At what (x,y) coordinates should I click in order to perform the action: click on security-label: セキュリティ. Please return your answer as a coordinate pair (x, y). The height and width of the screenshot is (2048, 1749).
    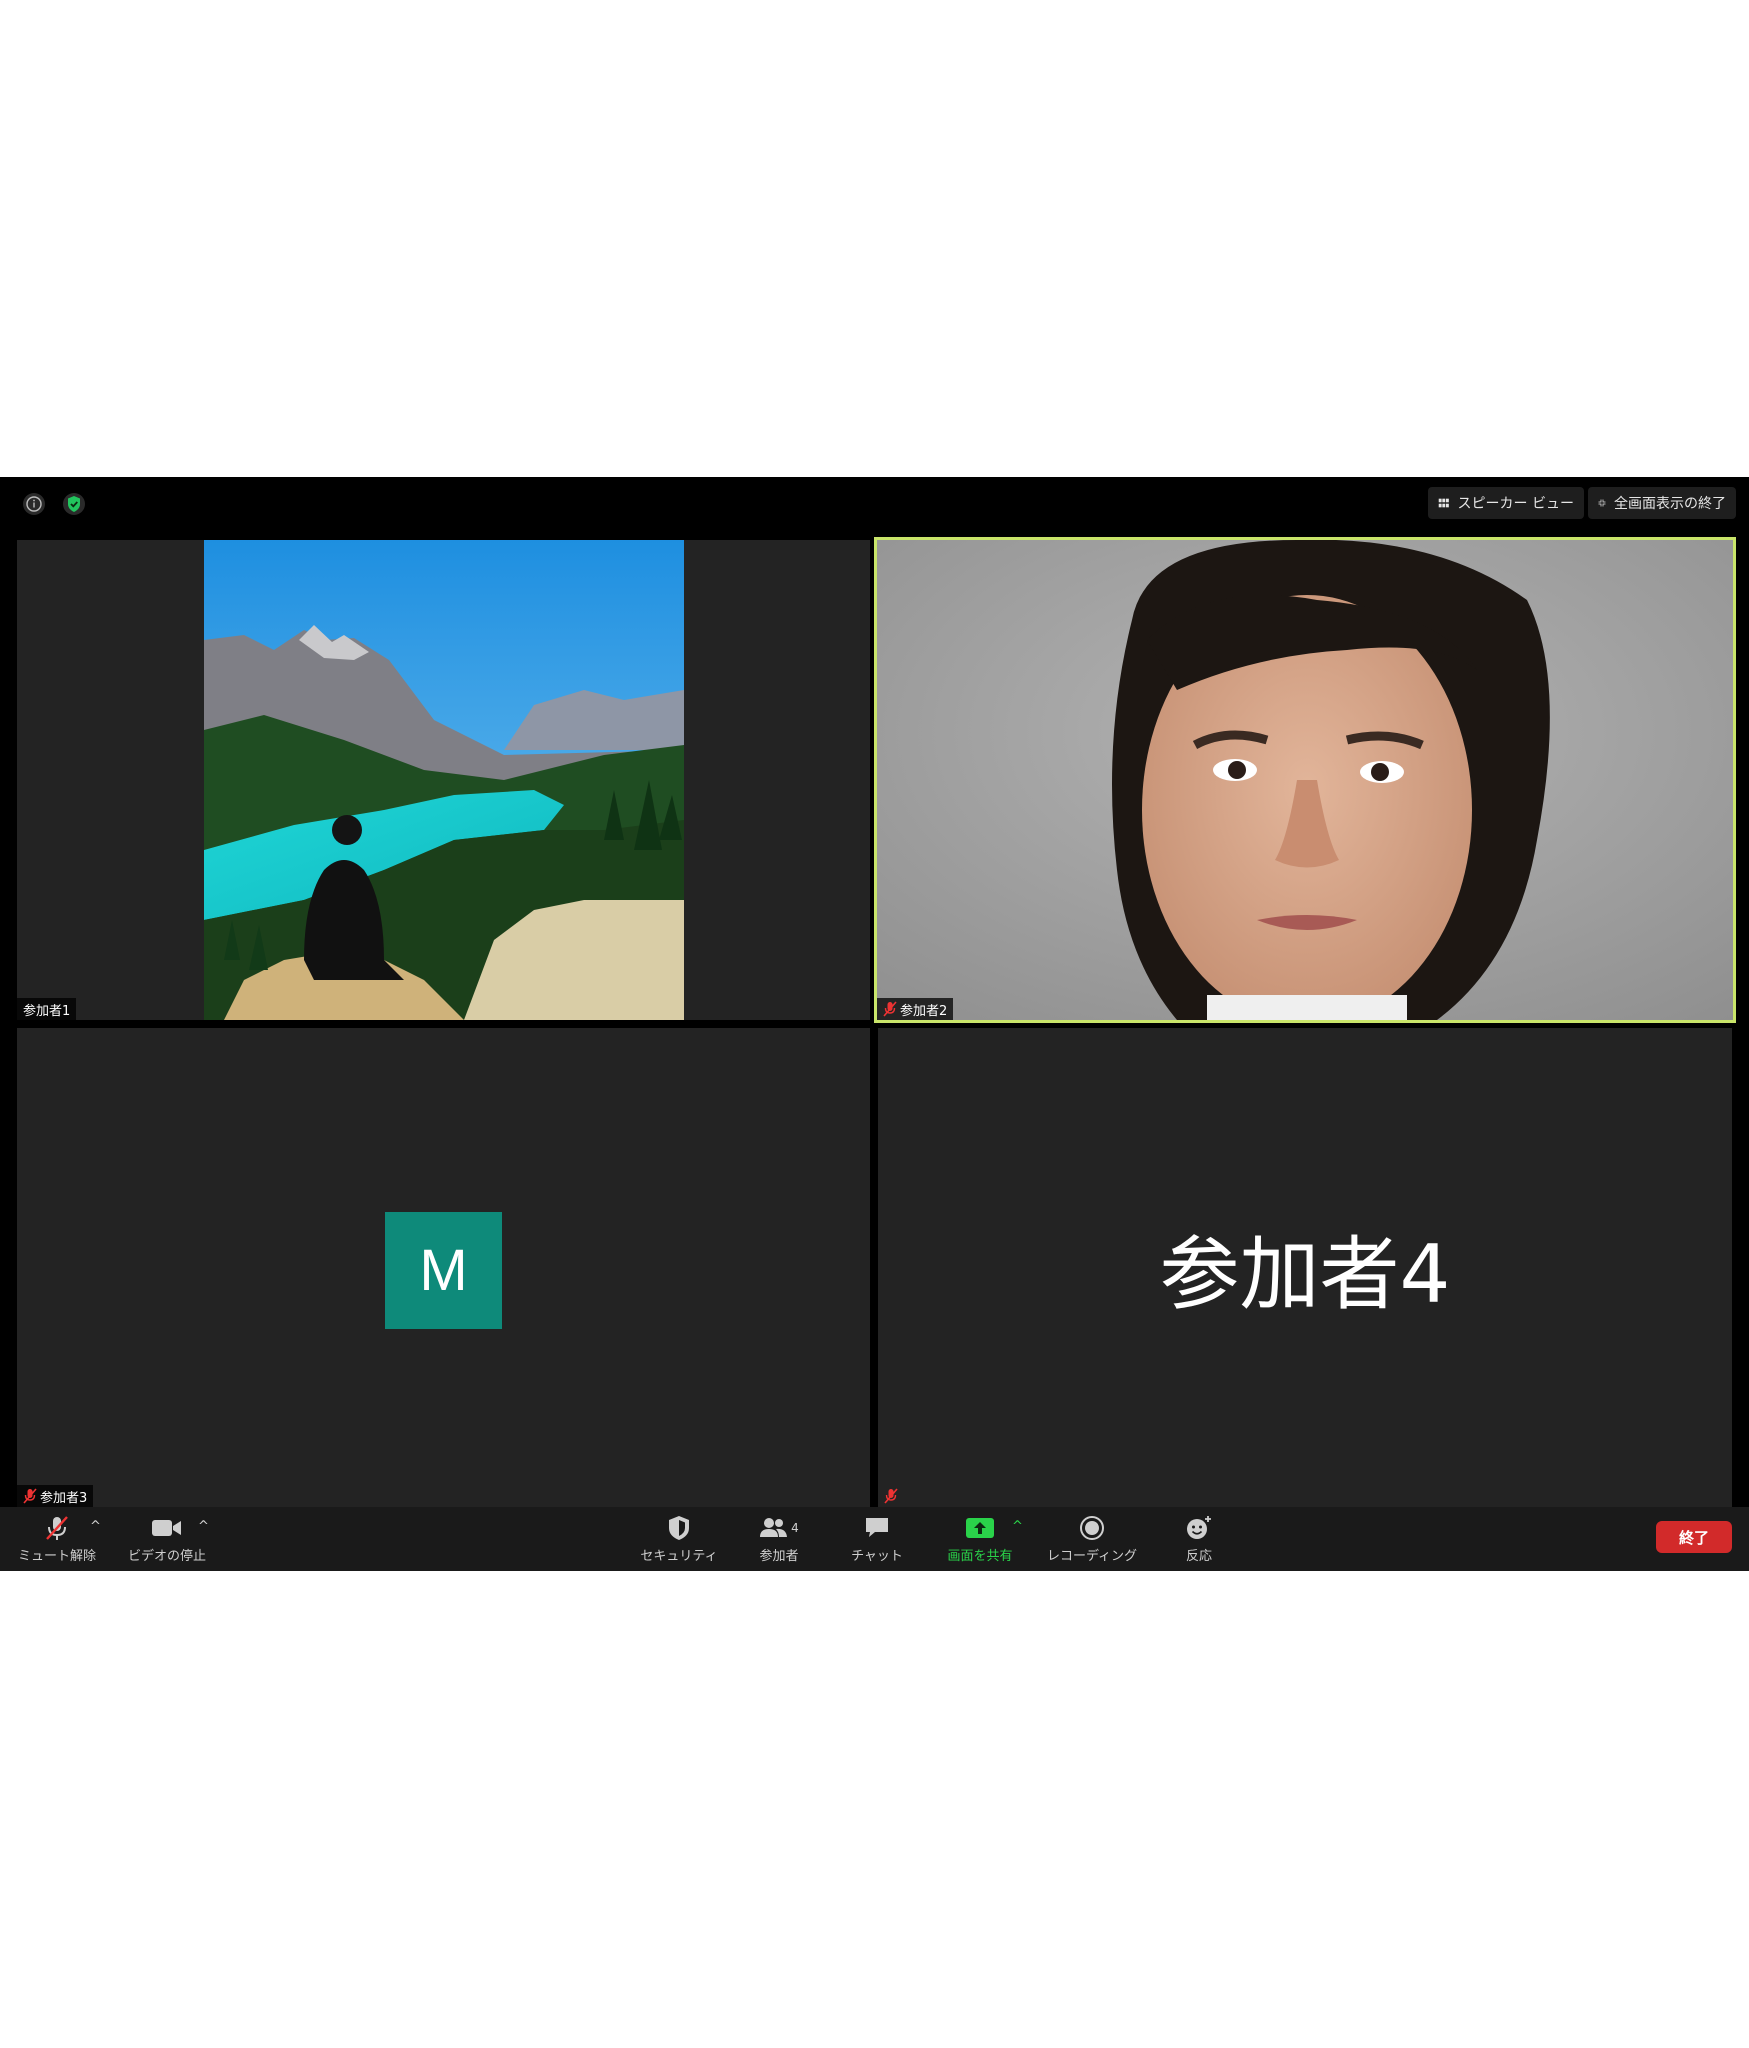
    Looking at the image, I should click on (679, 1556).